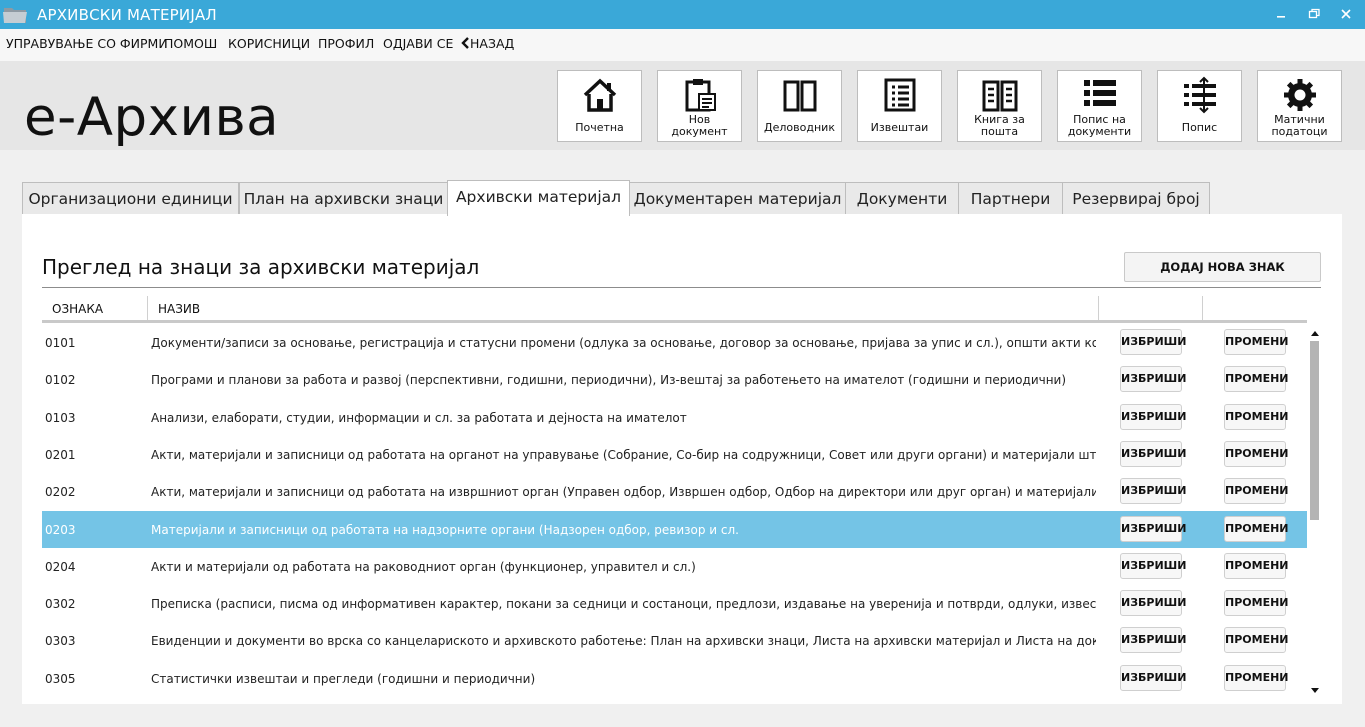 The image size is (1365, 727). What do you see at coordinates (1222, 267) in the screenshot?
I see `add-new-sign-button: ДОДАЈ НОВА ЗНАК` at bounding box center [1222, 267].